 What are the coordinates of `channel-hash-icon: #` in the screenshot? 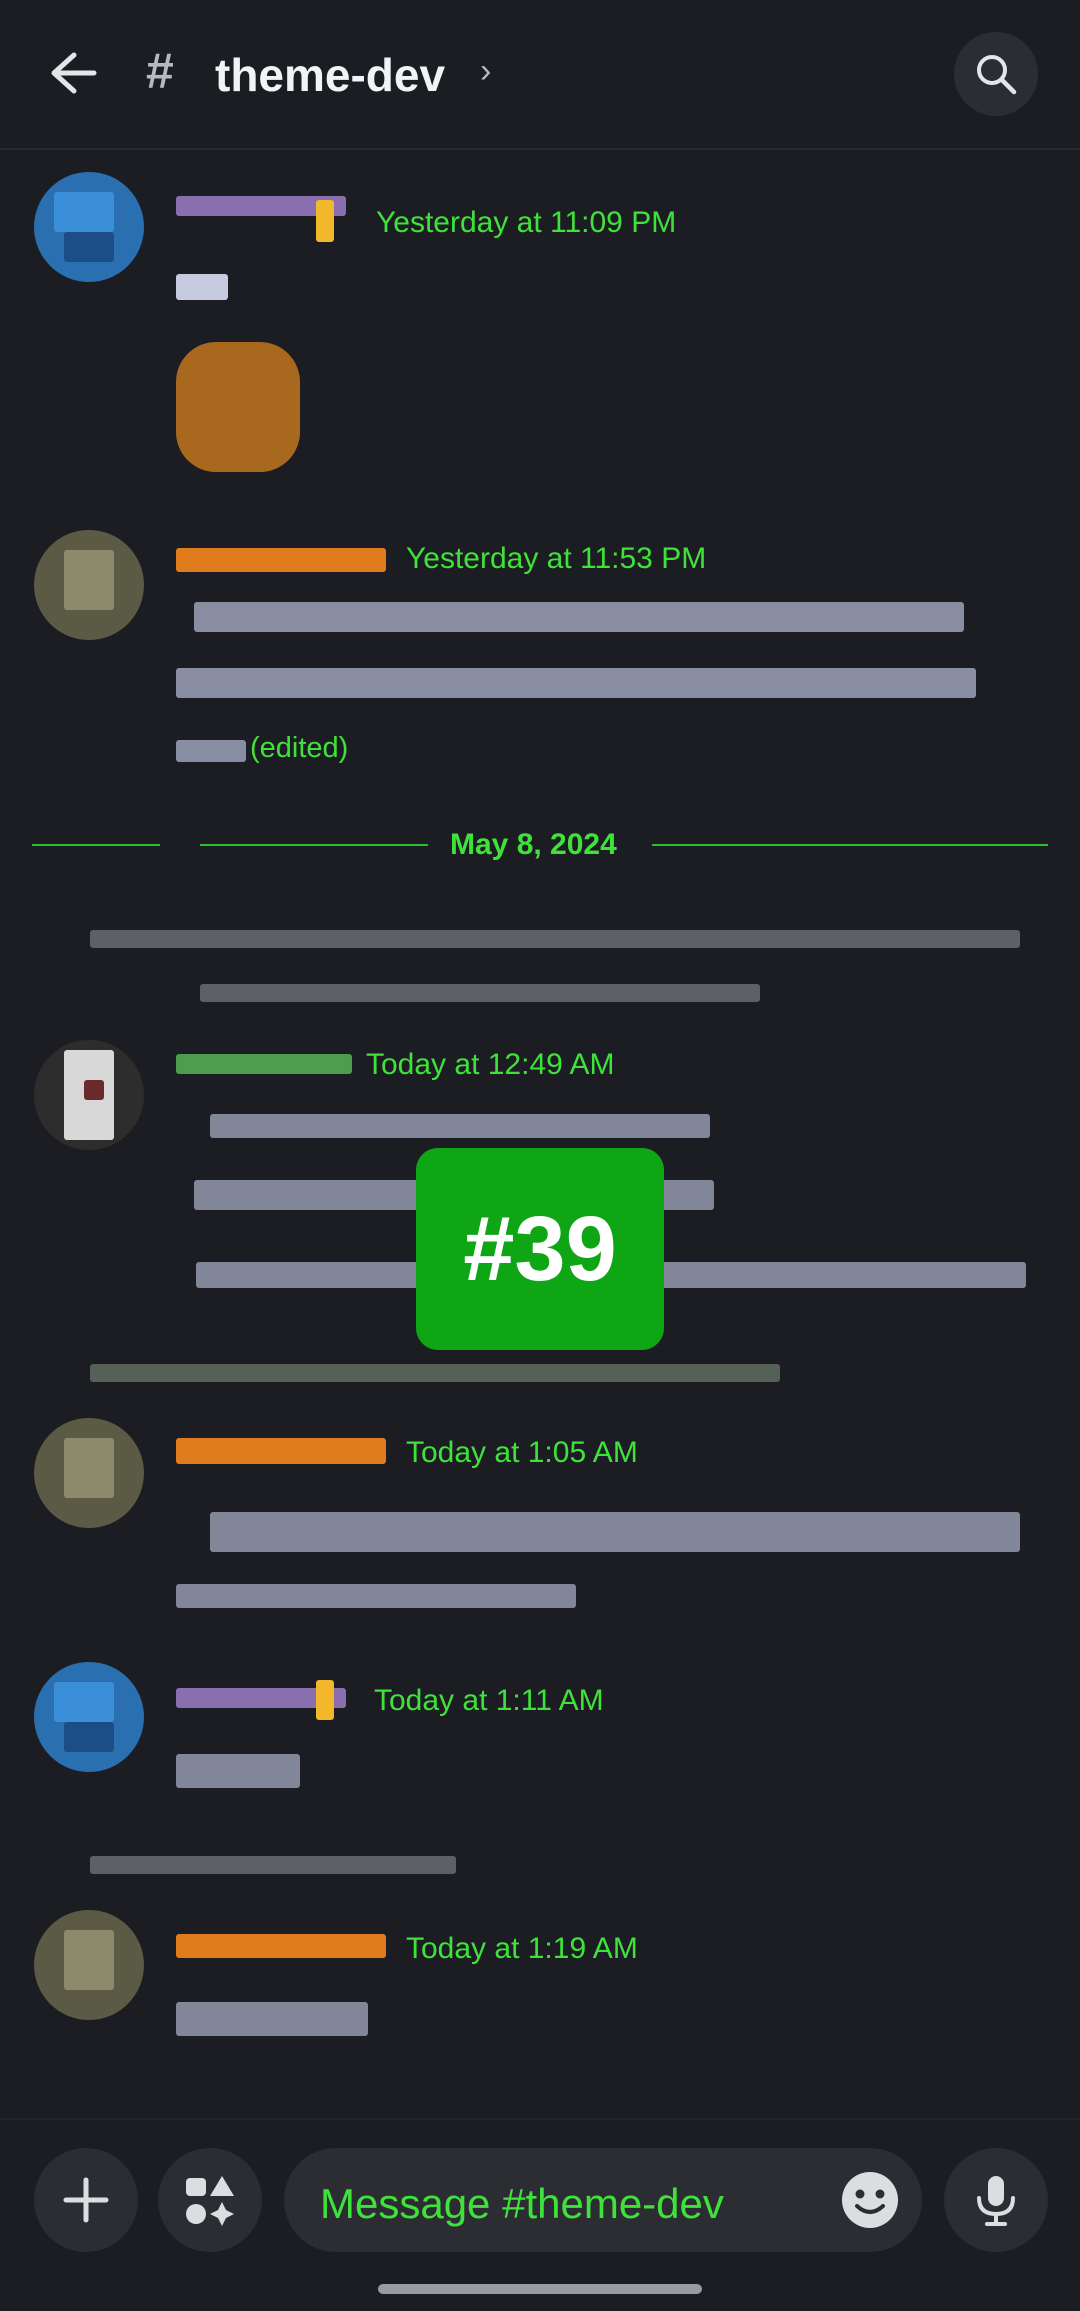 It's located at (160, 71).